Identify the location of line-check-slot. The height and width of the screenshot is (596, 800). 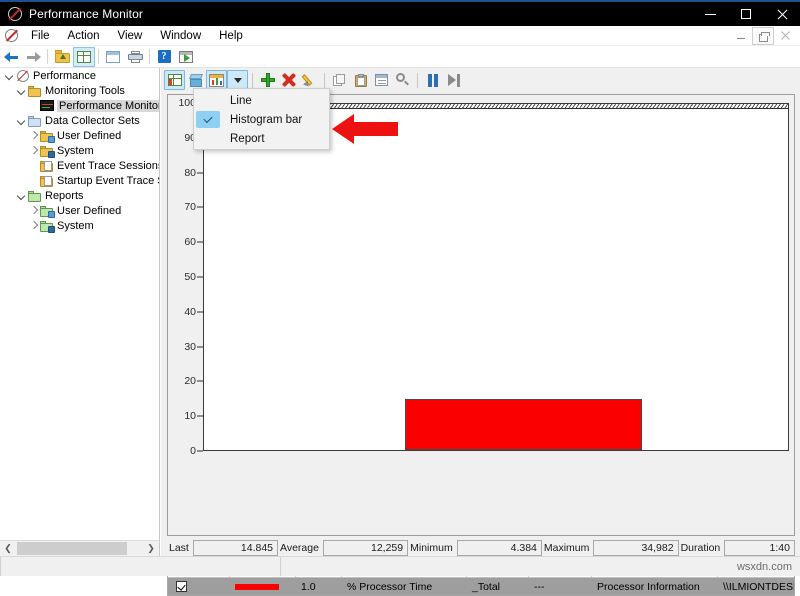
(208, 100).